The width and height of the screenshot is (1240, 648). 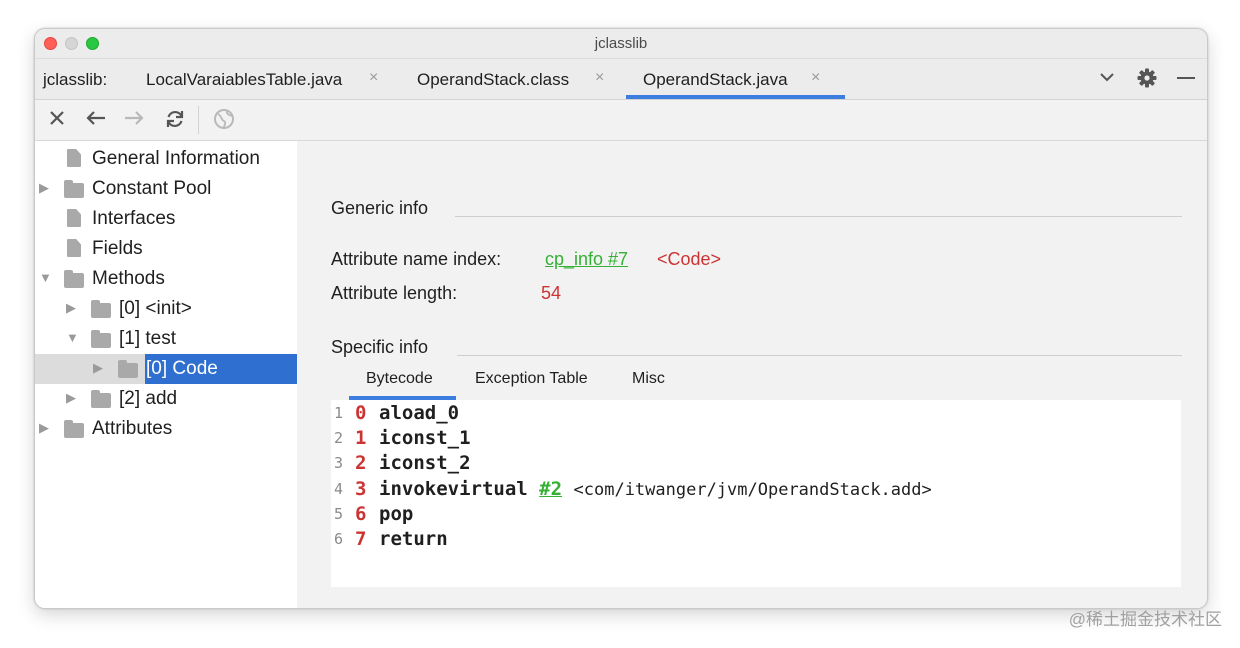 What do you see at coordinates (132, 428) in the screenshot?
I see `tree-item-label: Attributes` at bounding box center [132, 428].